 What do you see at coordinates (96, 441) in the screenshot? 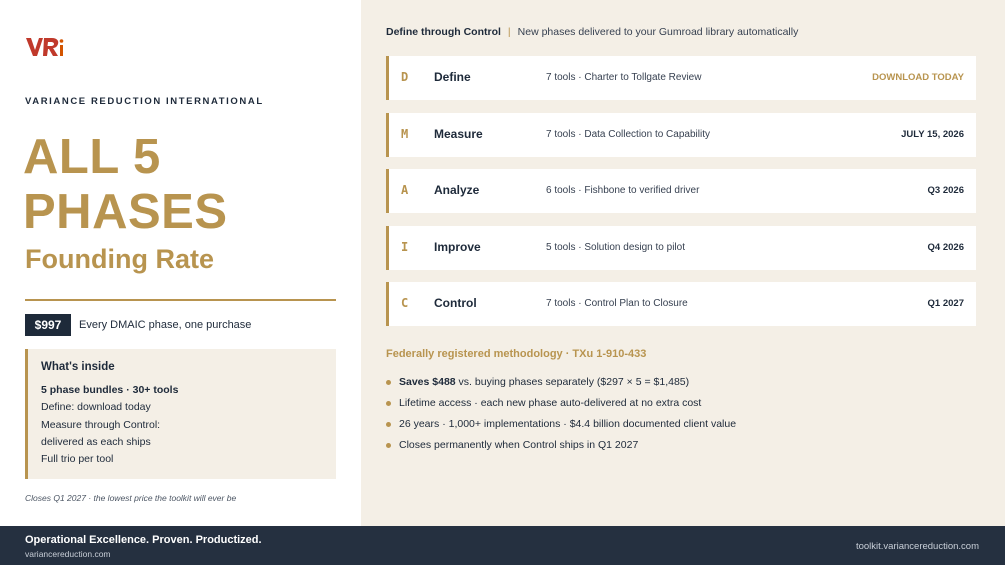
I see `inside-line: delivered as each ships` at bounding box center [96, 441].